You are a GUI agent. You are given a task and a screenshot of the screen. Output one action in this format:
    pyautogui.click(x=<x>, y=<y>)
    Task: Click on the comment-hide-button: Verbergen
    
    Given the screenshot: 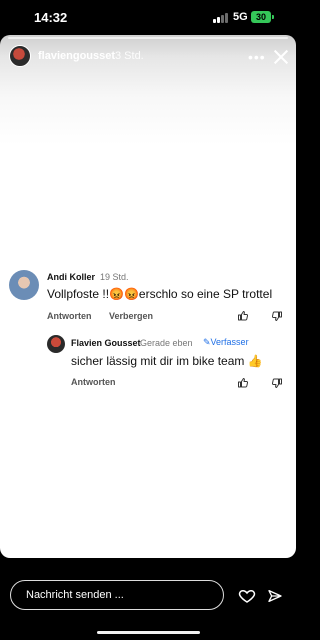 What is the action you would take?
    pyautogui.click(x=131, y=316)
    